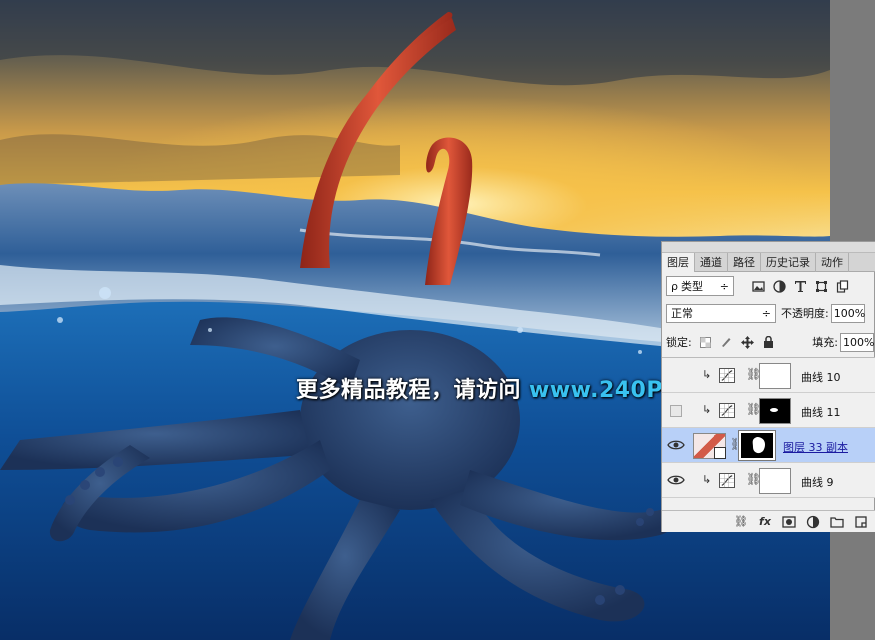 The height and width of the screenshot is (640, 875). I want to click on fill-field: 100%, so click(857, 342).